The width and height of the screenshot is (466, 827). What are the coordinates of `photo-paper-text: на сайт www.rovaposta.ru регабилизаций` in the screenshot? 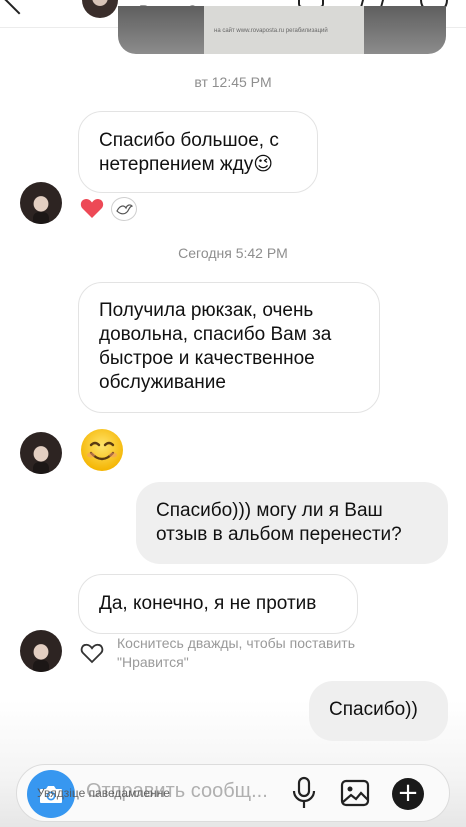 It's located at (271, 31).